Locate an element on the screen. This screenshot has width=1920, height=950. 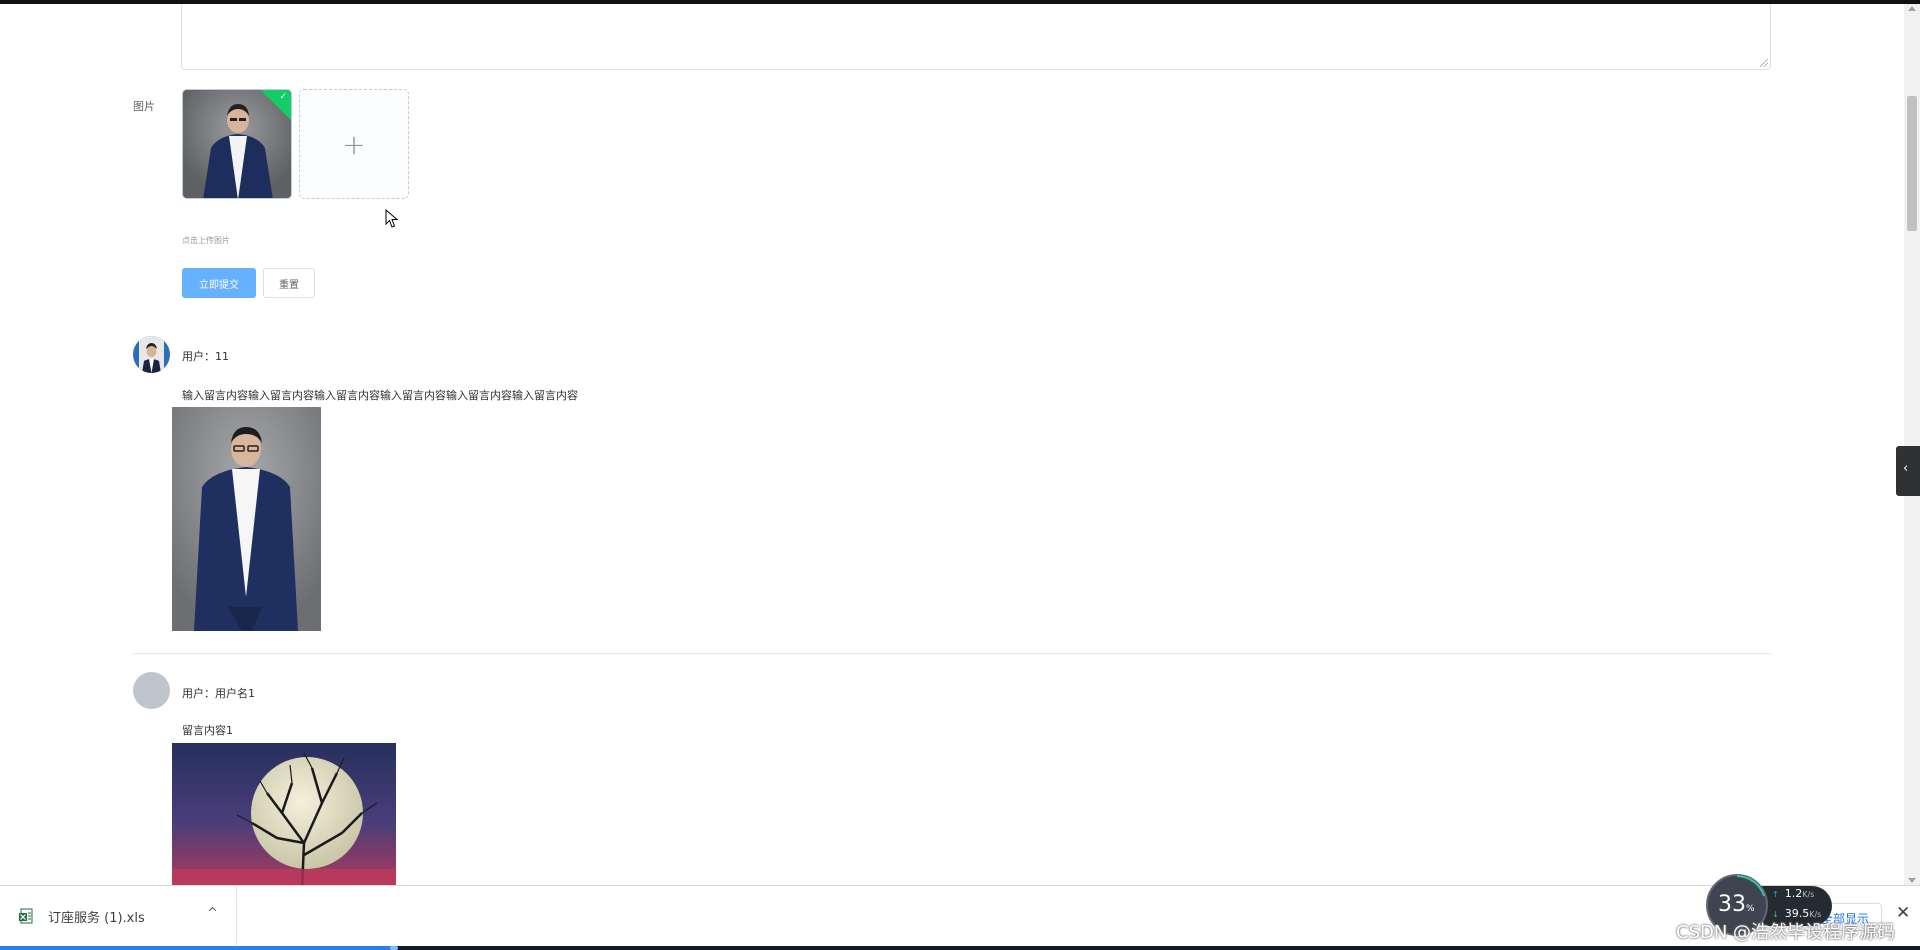
page-scrollbar is located at coordinates (1912, 444).